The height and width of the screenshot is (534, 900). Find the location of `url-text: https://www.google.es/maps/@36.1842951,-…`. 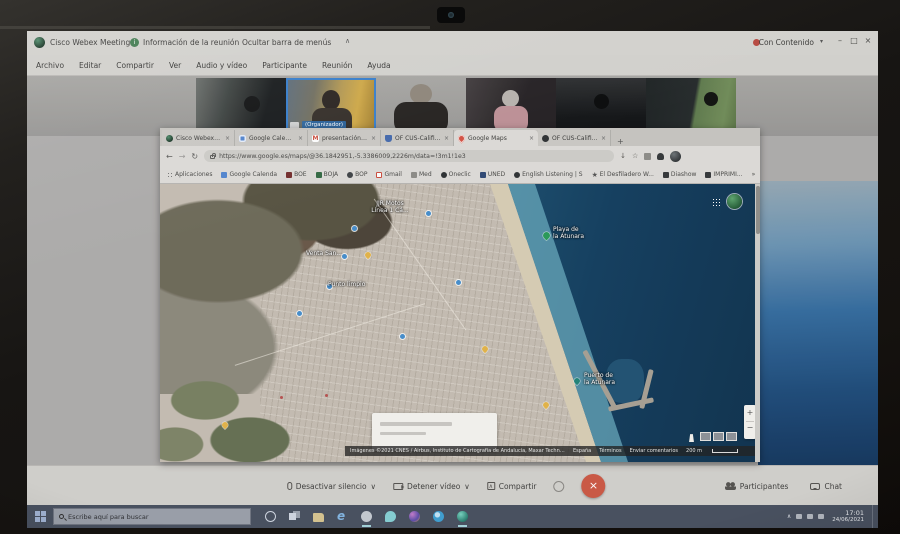

url-text: https://www.google.es/maps/@36.1842951,-… is located at coordinates (342, 156).